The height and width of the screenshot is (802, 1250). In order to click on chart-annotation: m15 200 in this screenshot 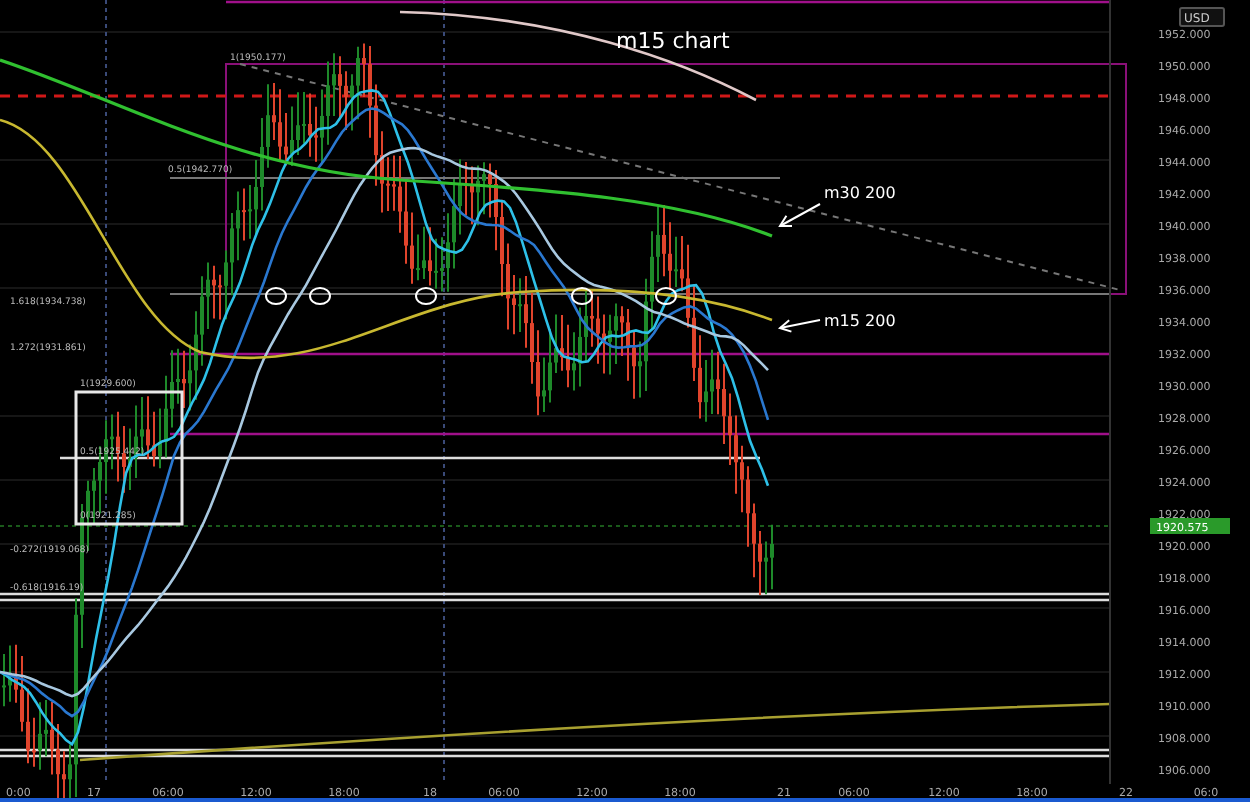, I will do `click(860, 321)`.